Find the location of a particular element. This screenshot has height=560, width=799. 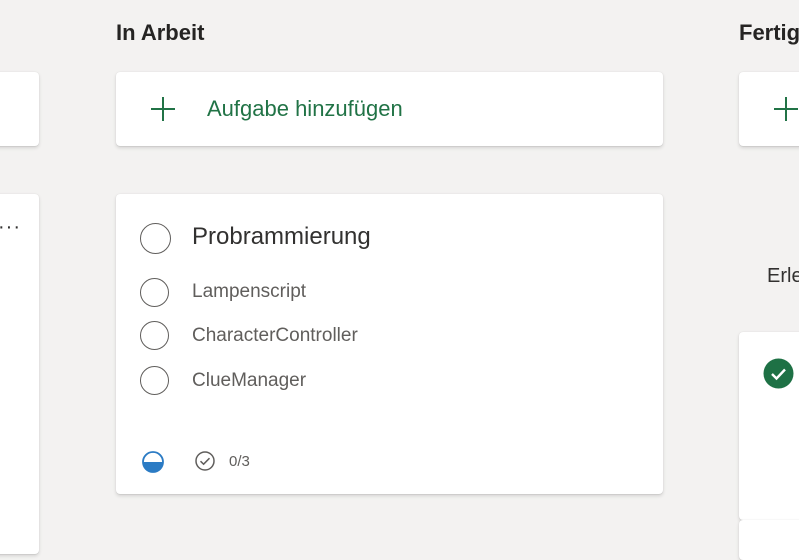

completed-section-toggle: Erledigt is located at coordinates (783, 276).